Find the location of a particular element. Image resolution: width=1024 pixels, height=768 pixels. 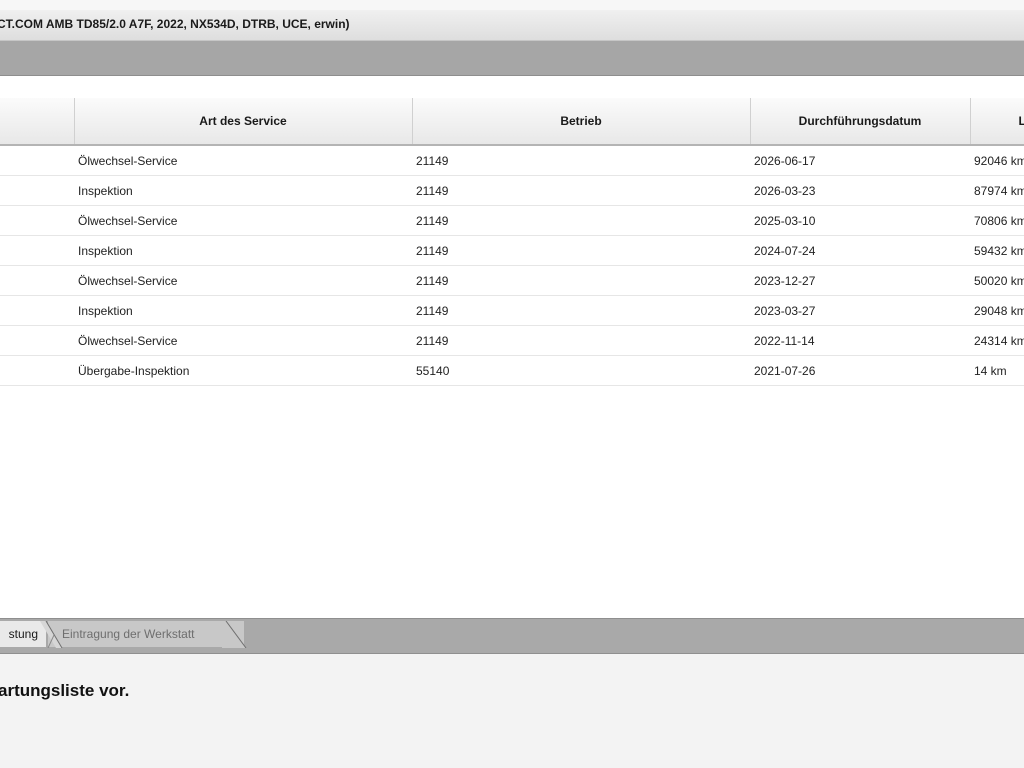

mileage-cell: 70806 km is located at coordinates (997, 220).